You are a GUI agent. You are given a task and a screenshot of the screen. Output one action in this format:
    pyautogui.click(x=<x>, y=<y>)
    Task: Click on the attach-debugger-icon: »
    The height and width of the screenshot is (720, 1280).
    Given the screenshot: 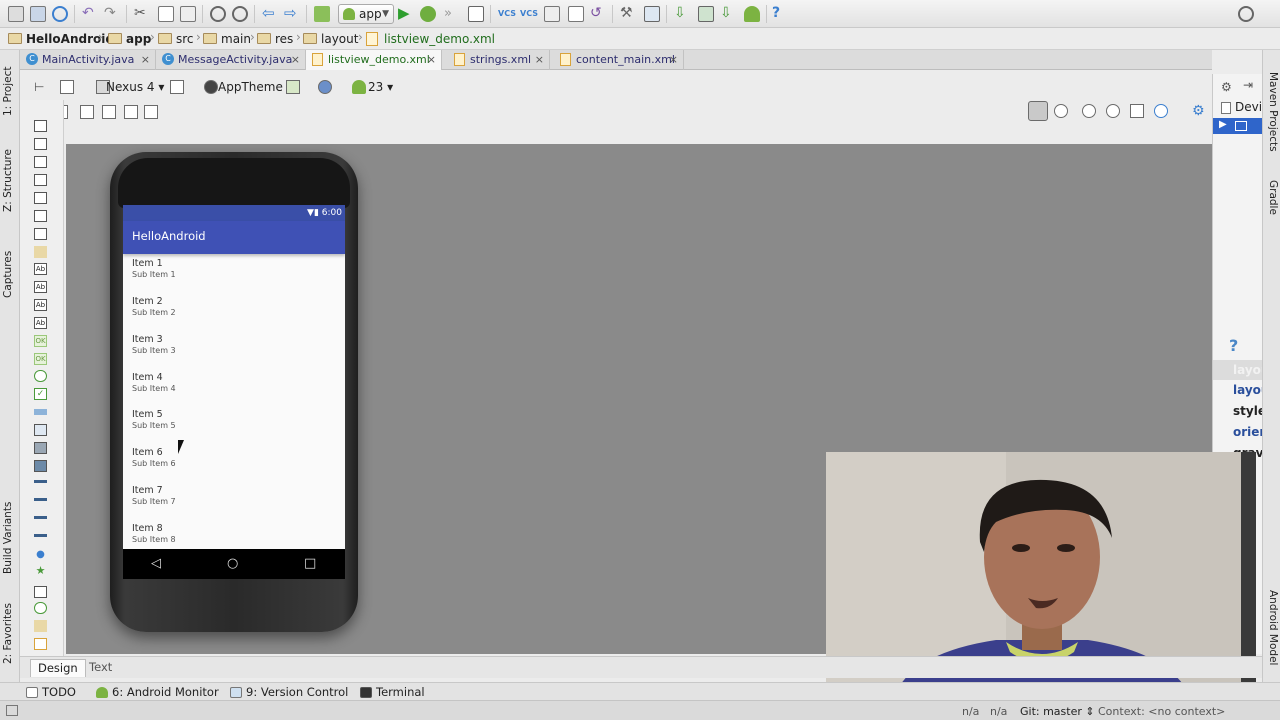 What is the action you would take?
    pyautogui.click(x=452, y=14)
    